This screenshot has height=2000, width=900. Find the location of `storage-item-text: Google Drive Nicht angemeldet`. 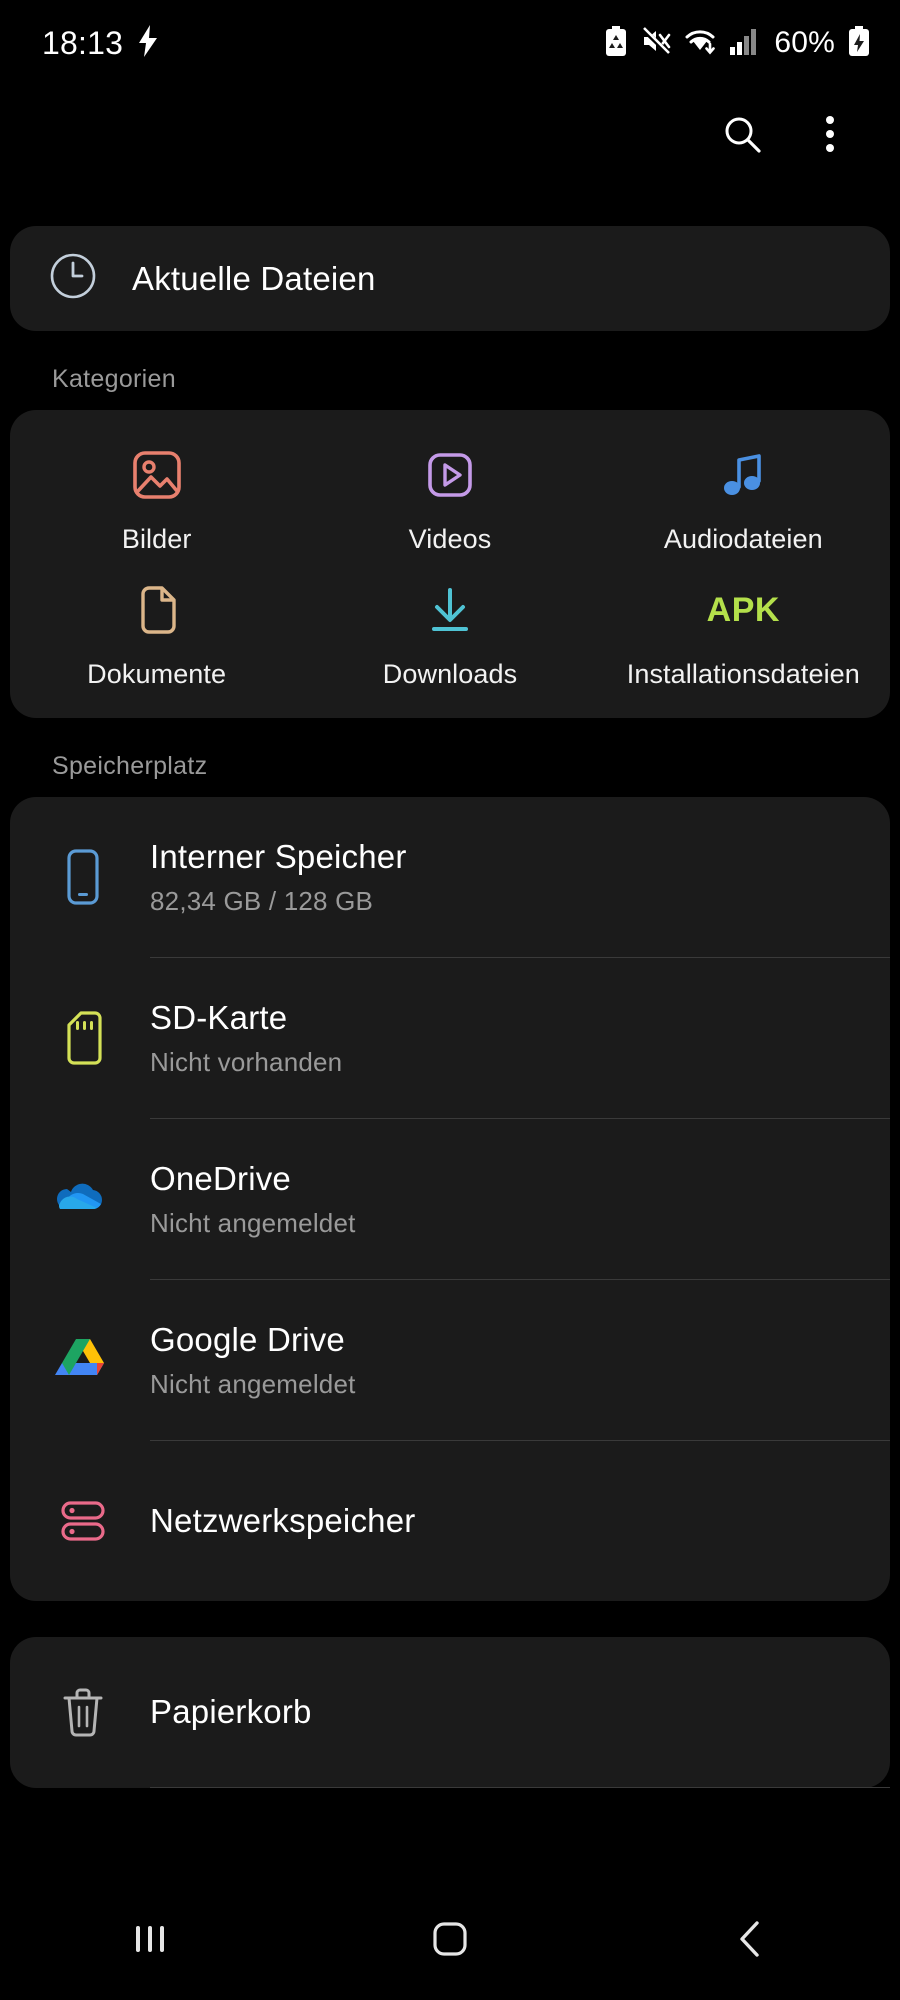

storage-item-text: Google Drive Nicht angemeldet is located at coordinates (506, 1360).